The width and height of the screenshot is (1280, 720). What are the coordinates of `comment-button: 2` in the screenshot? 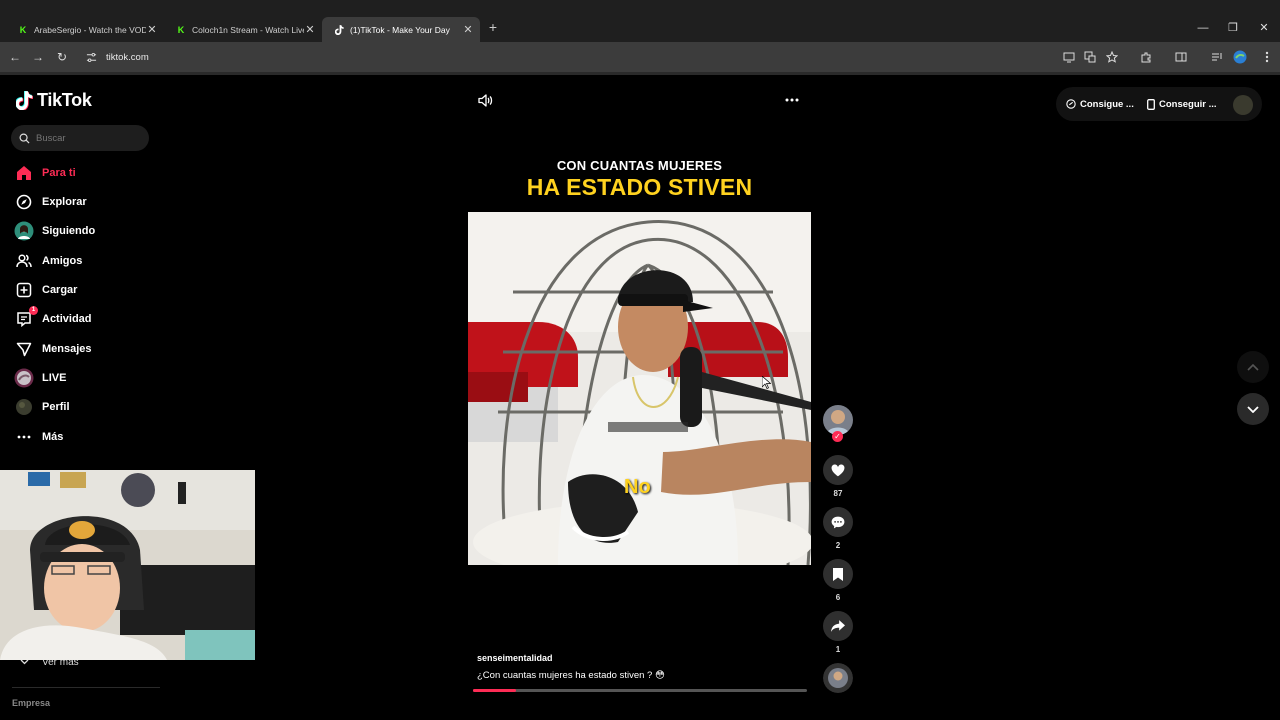 It's located at (838, 528).